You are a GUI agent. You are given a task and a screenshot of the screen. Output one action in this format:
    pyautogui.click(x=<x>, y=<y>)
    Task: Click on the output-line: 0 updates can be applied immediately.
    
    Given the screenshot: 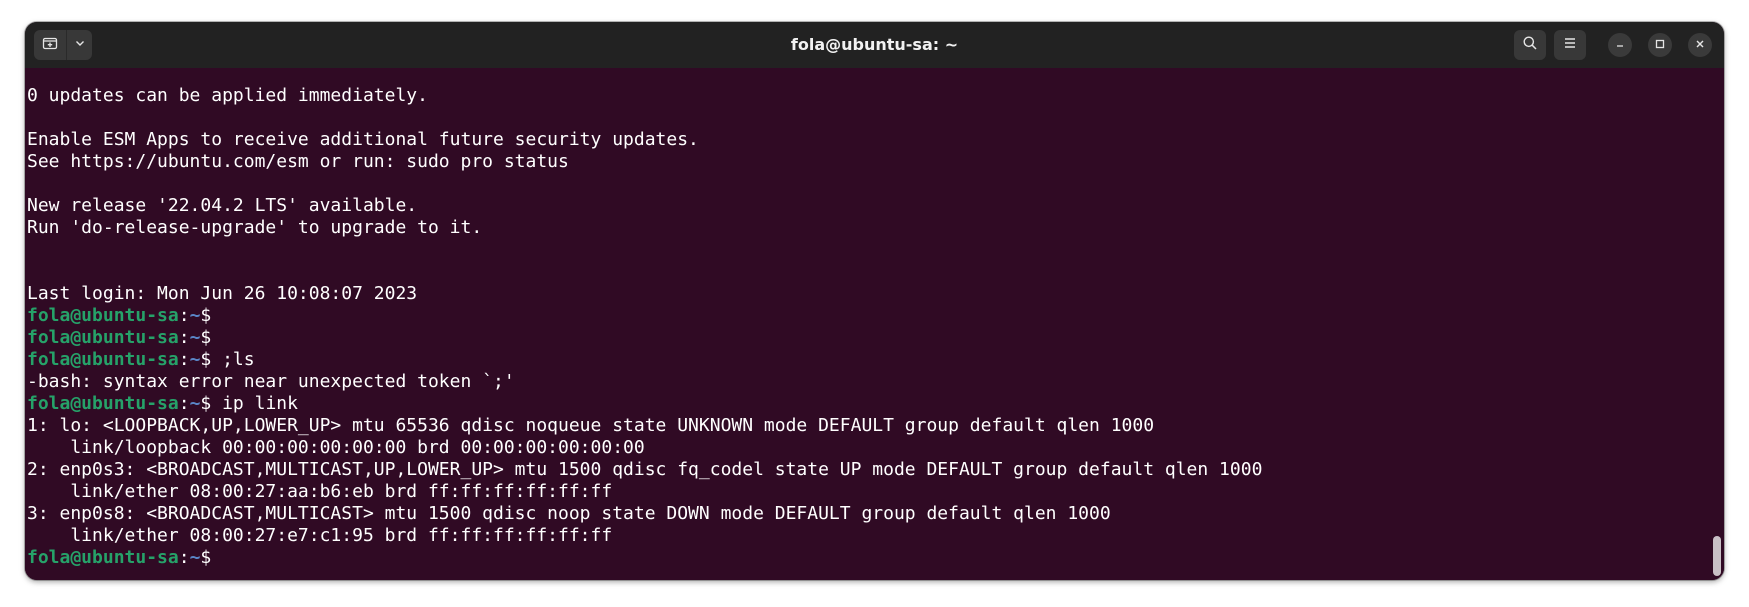 What is the action you would take?
    pyautogui.click(x=644, y=96)
    